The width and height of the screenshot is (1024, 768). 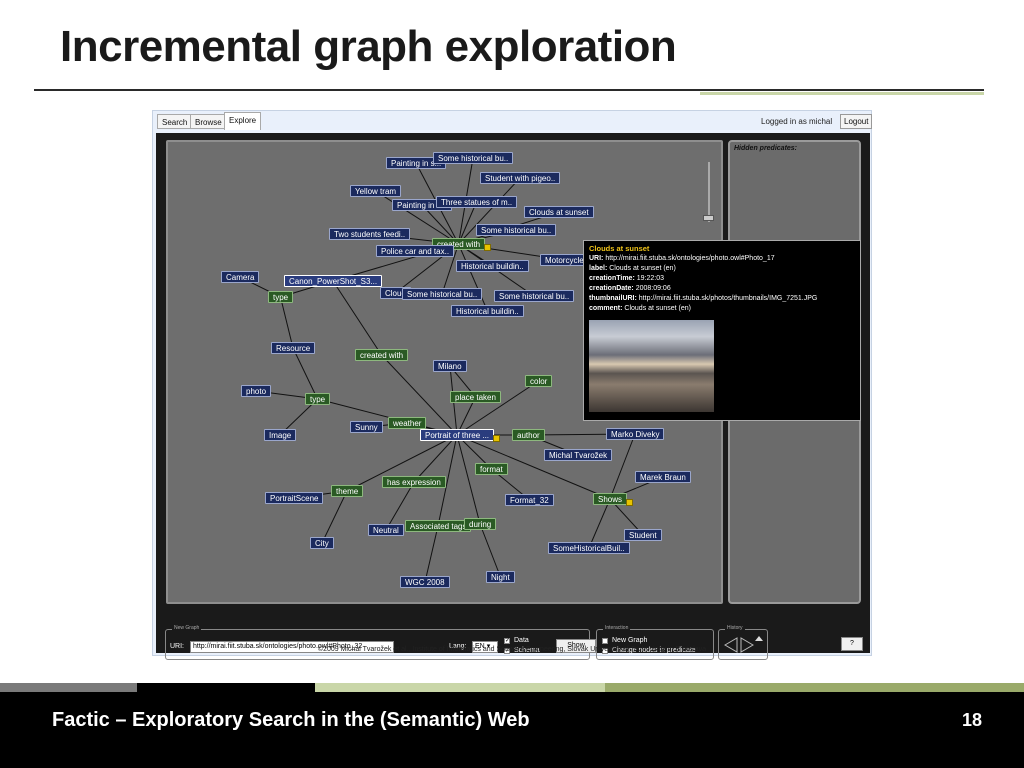 I want to click on tooltip-title: Clouds at sunset, so click(x=619, y=248).